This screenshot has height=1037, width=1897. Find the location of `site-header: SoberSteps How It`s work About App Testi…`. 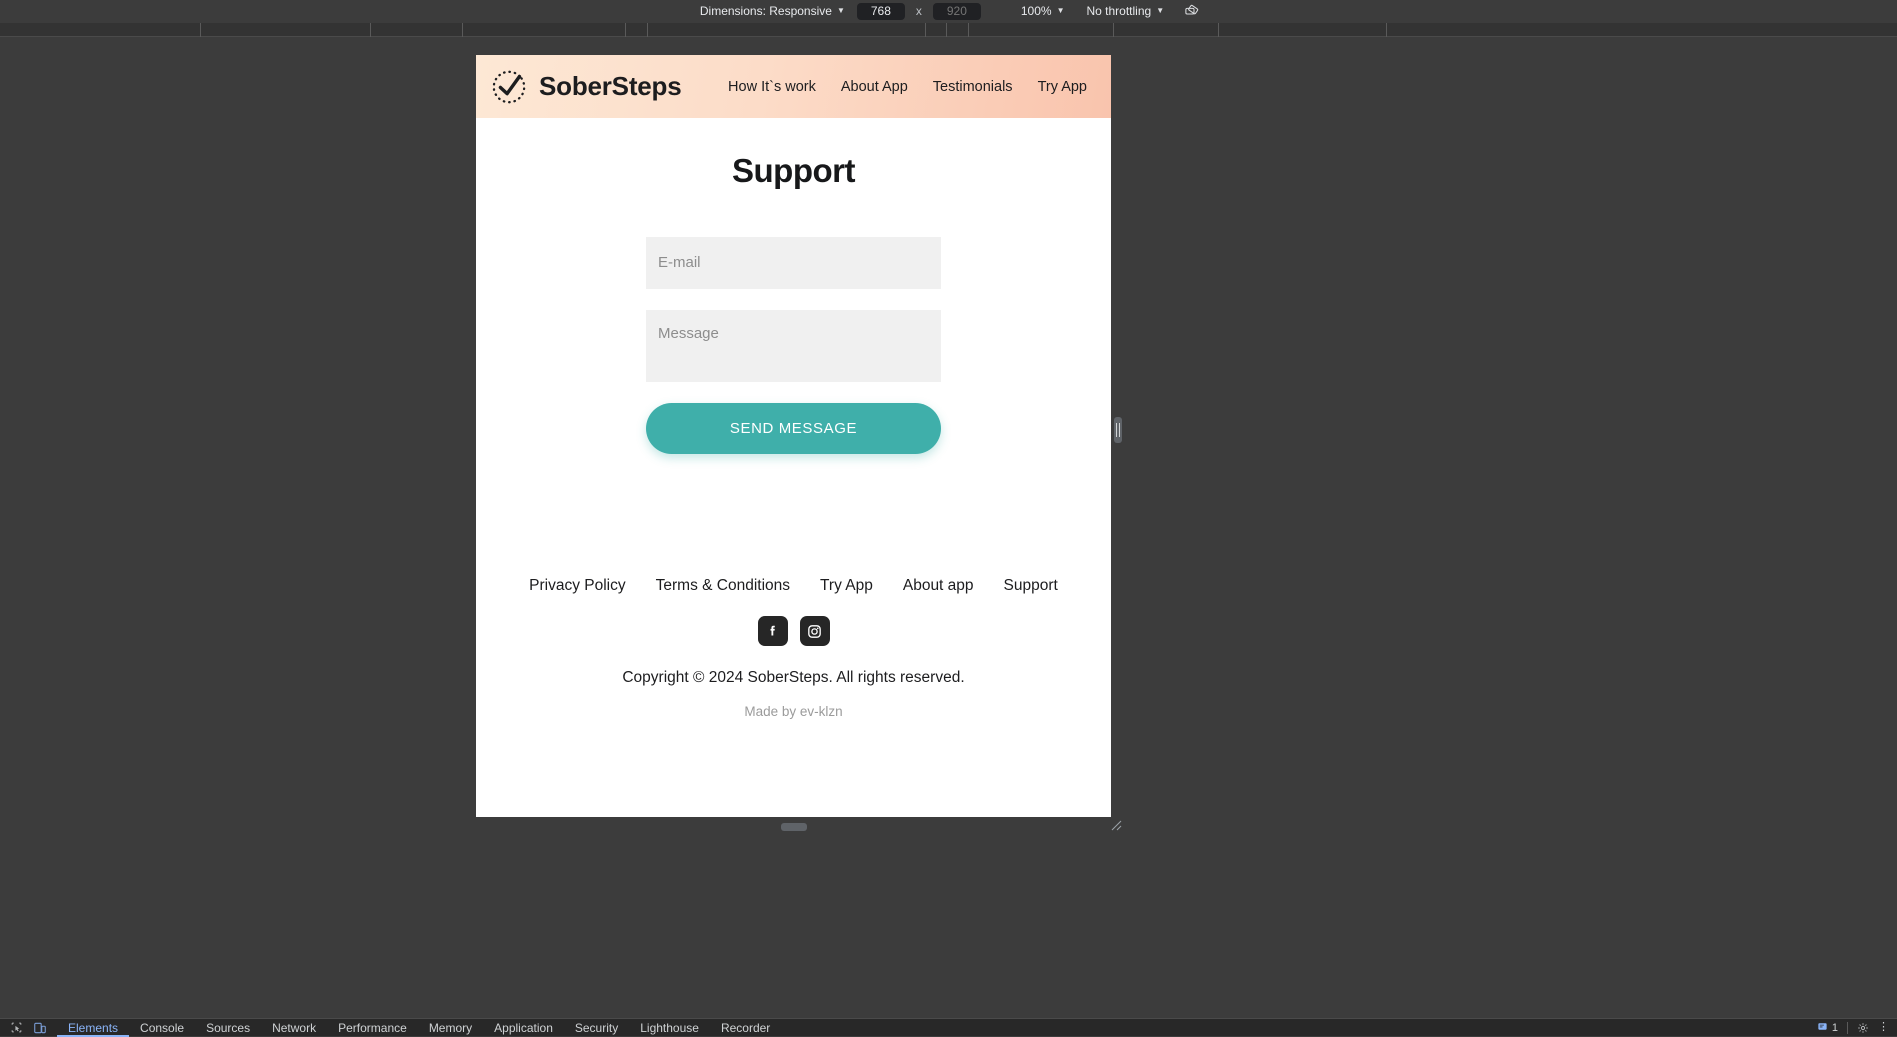

site-header: SoberSteps How It`s work About App Testi… is located at coordinates (793, 86).